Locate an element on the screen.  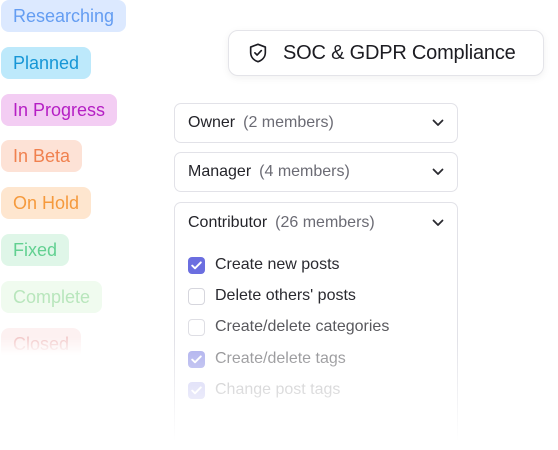
status-badge-closed: Closed is located at coordinates (41, 344).